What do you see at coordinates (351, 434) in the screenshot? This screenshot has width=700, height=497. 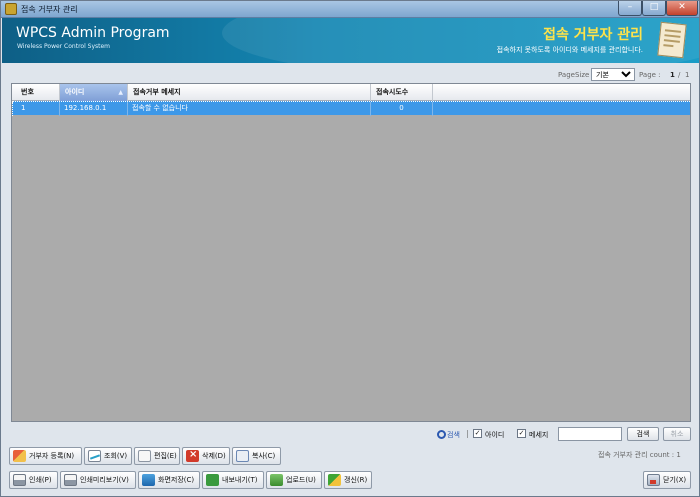 I see `search-bar: 검색 | ✓ 아이디 ✓ 메세지 검색 취소` at bounding box center [351, 434].